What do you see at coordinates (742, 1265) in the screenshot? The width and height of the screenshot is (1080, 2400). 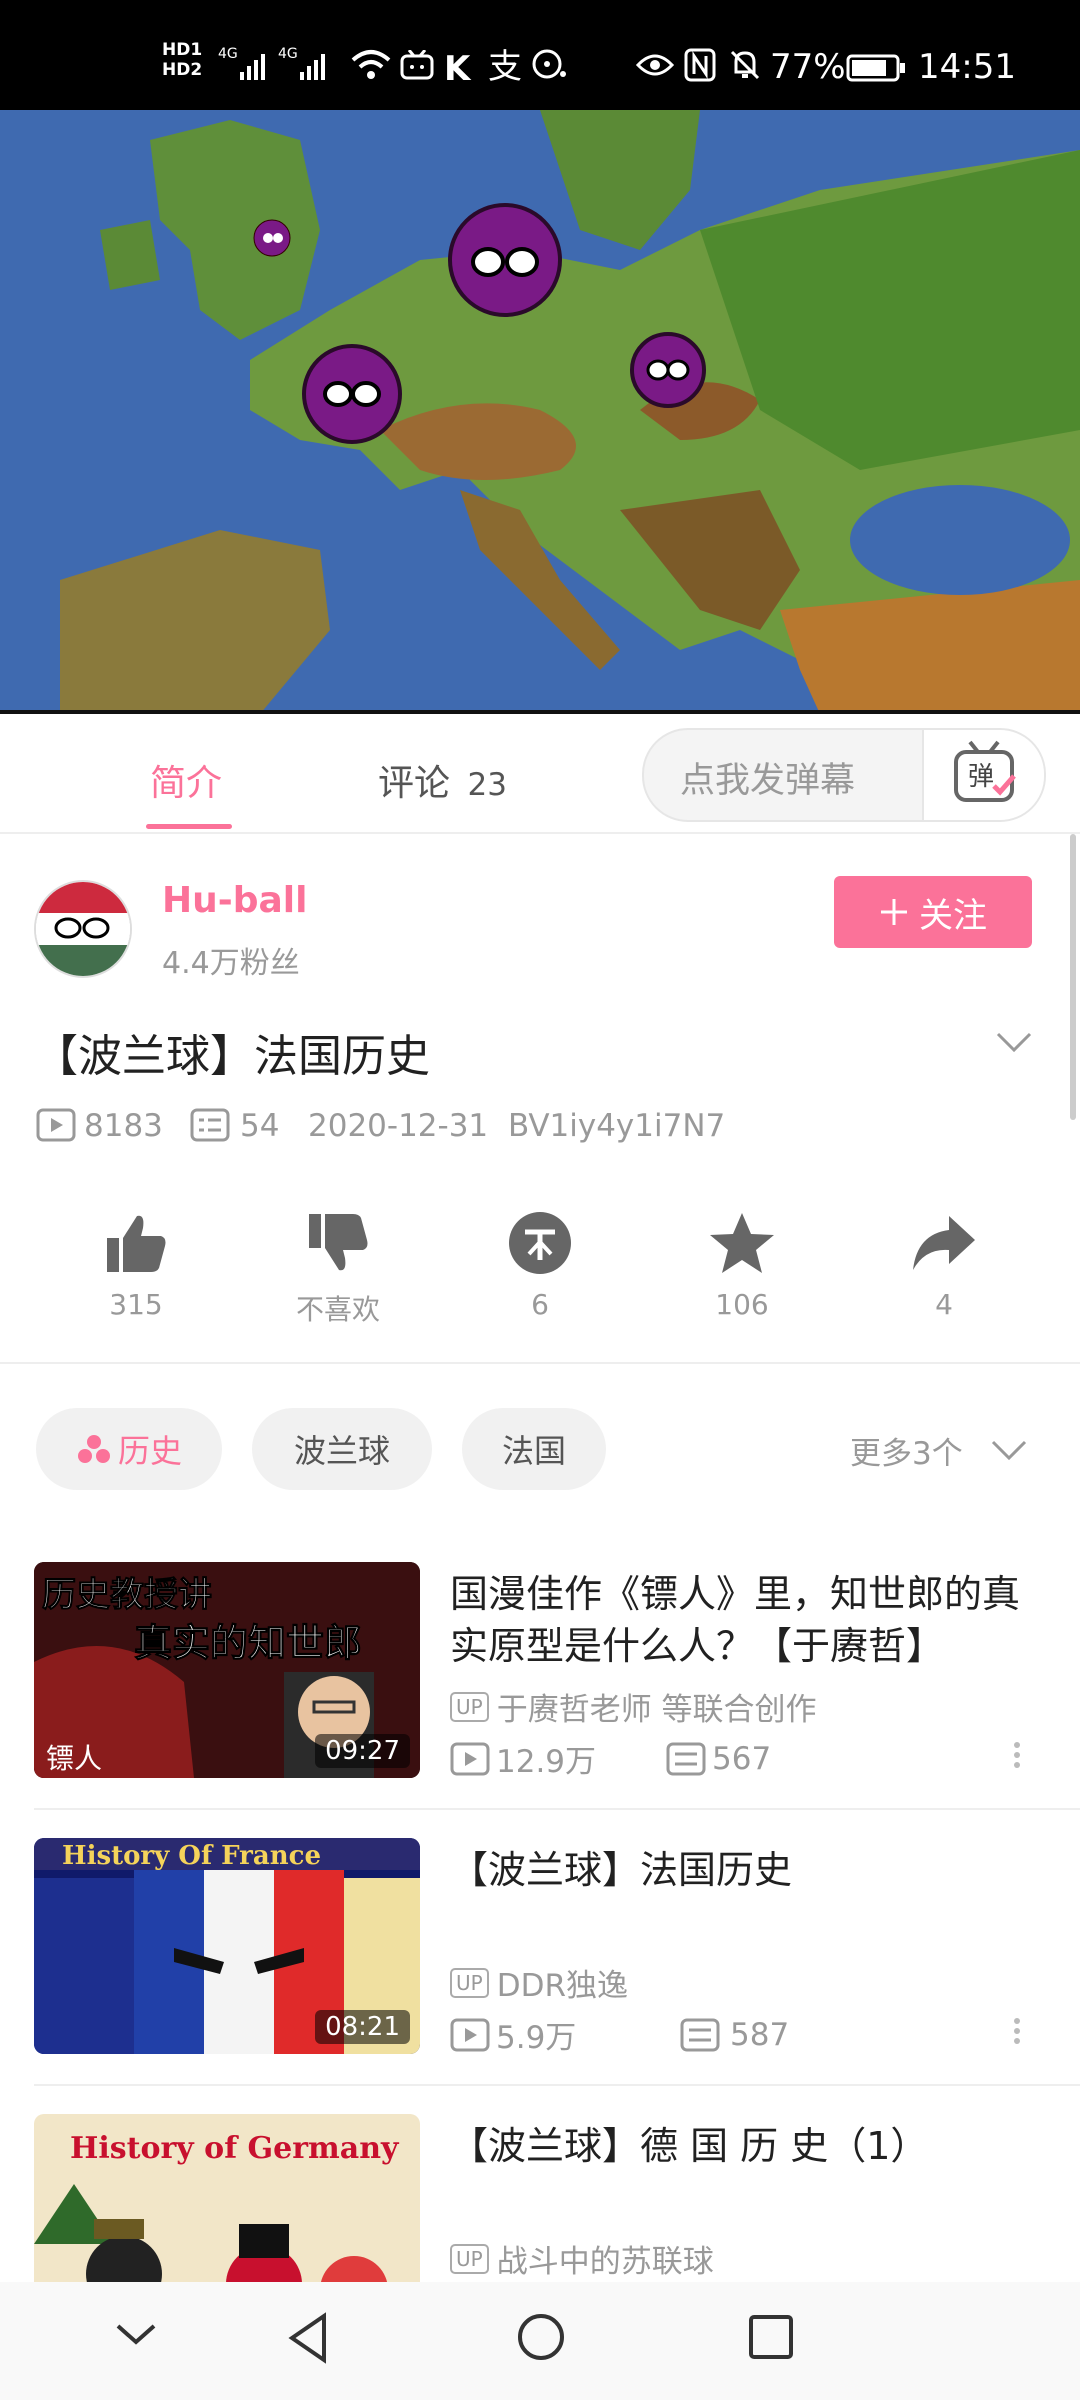 I see `favorite-button: 106` at bounding box center [742, 1265].